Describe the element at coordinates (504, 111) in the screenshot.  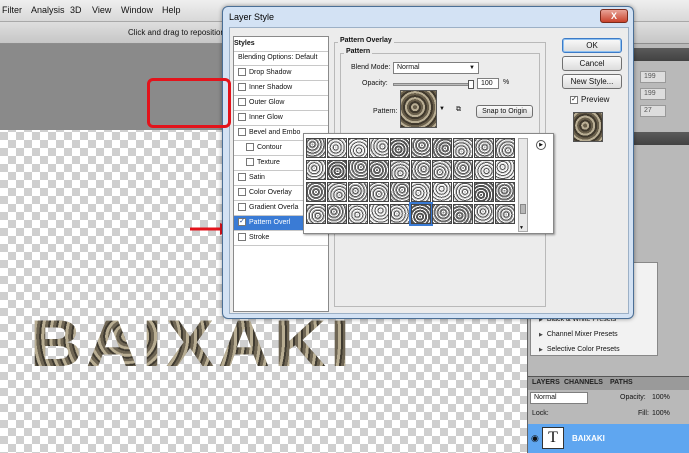
I see `snap-to-origin-button: Snap to Origin` at that location.